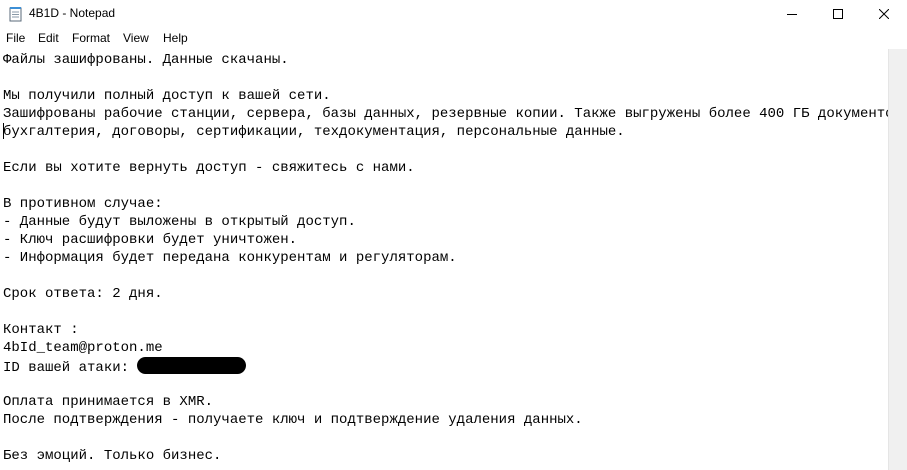 This screenshot has height=470, width=907. Describe the element at coordinates (146, 60) in the screenshot. I see `text-line: Файлы зашифрованы. Данные скачаны.` at that location.